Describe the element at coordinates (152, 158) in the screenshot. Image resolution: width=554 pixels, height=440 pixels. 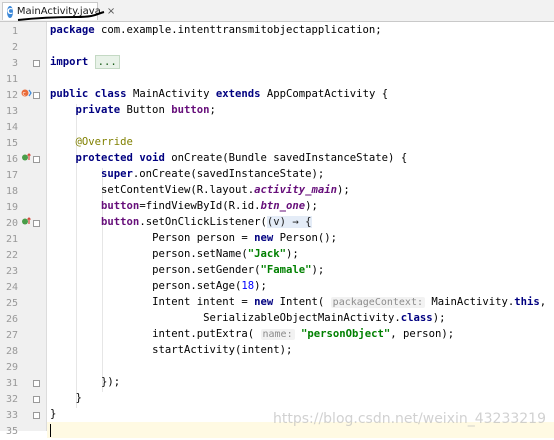
I see `keyword: void` at that location.